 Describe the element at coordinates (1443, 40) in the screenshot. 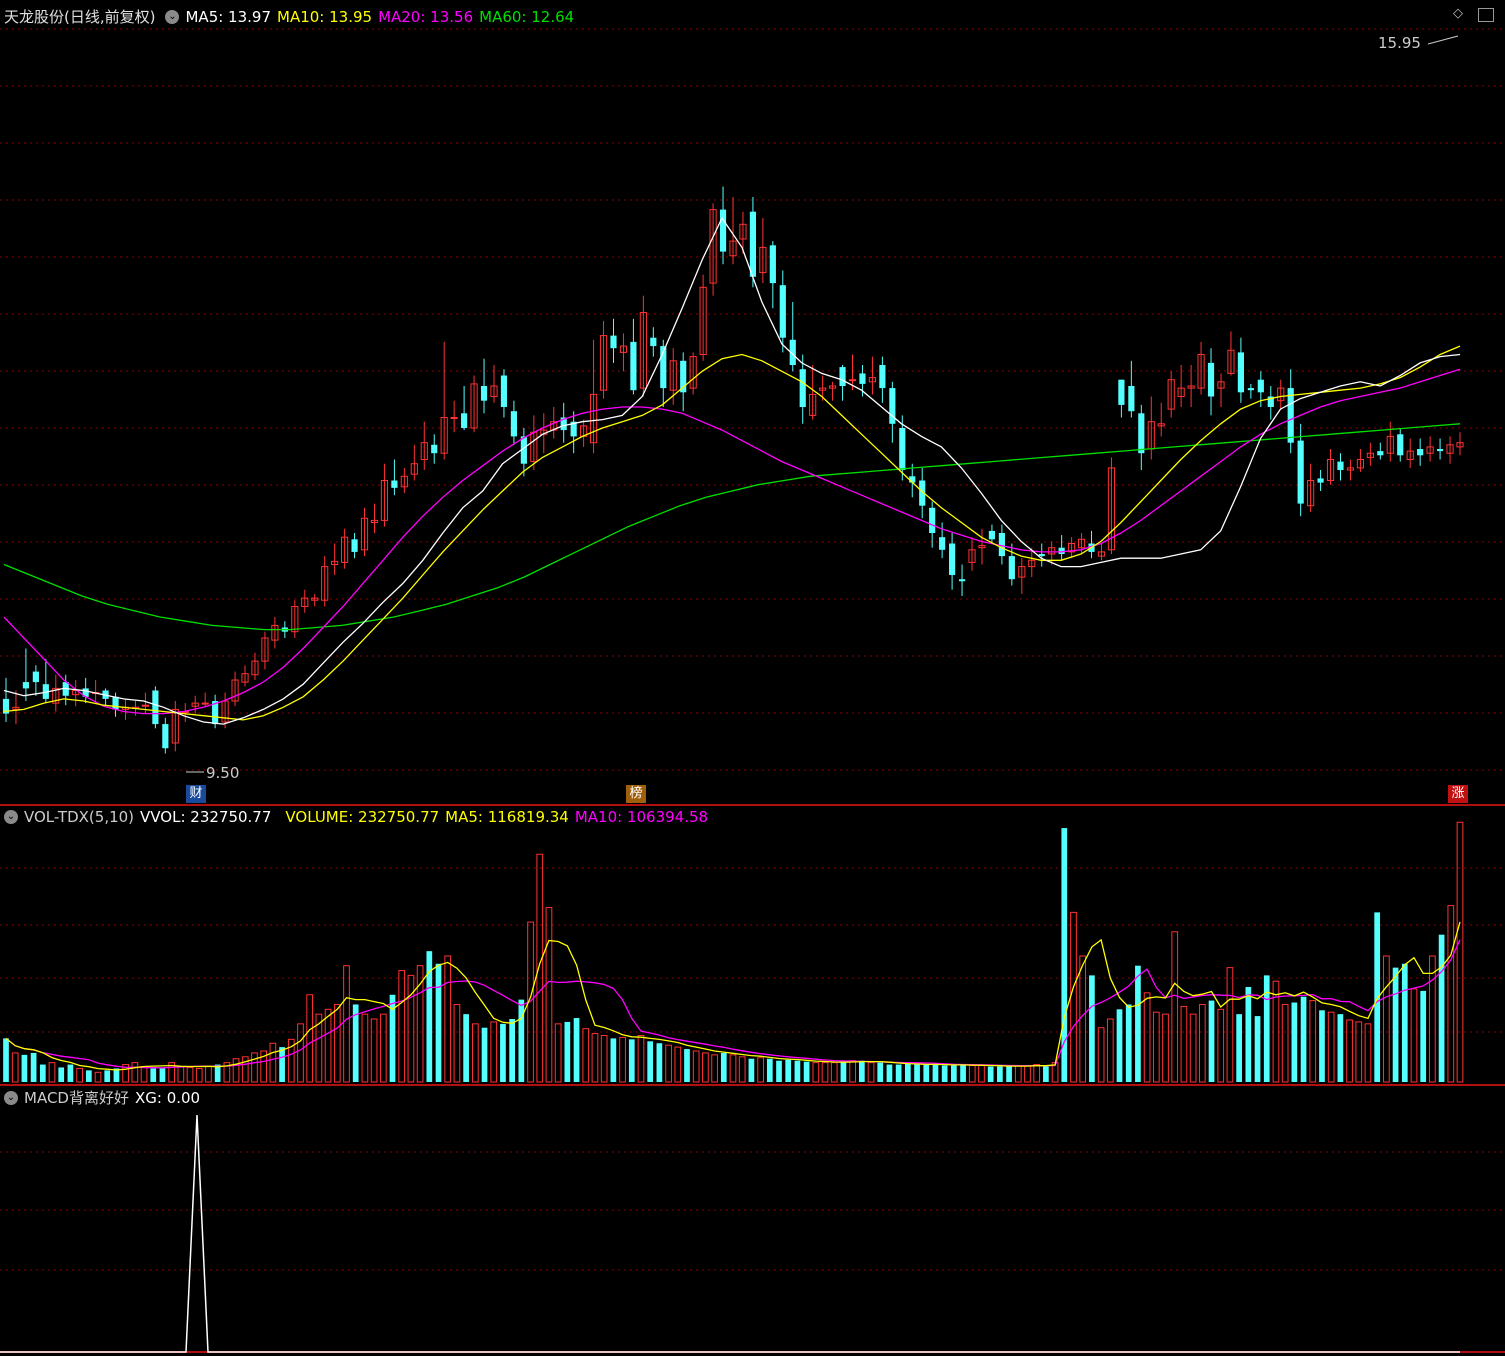

I see `high-arrow` at that location.